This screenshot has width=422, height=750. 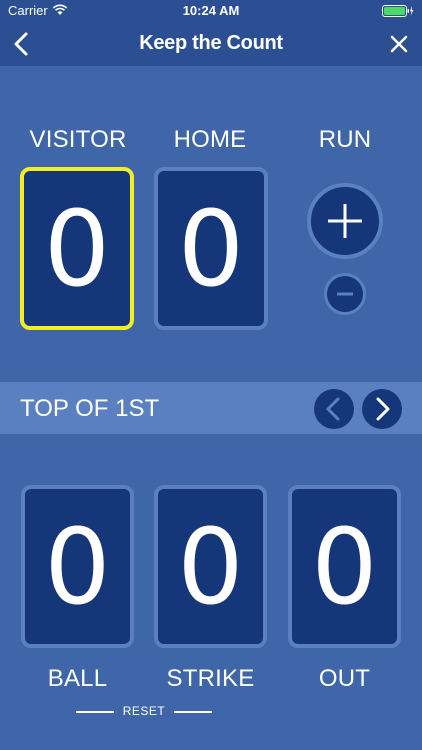 I want to click on run-add-button, so click(x=345, y=221).